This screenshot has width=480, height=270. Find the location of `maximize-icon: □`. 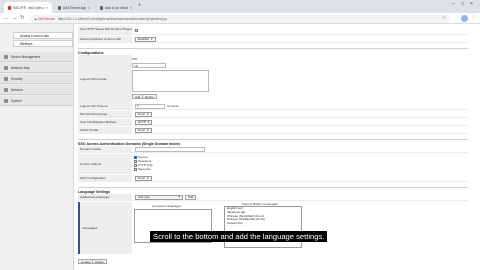

maximize-icon: □ is located at coordinates (462, 4).